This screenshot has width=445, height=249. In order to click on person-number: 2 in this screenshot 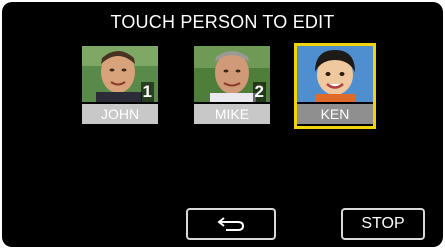, I will do `click(259, 92)`.